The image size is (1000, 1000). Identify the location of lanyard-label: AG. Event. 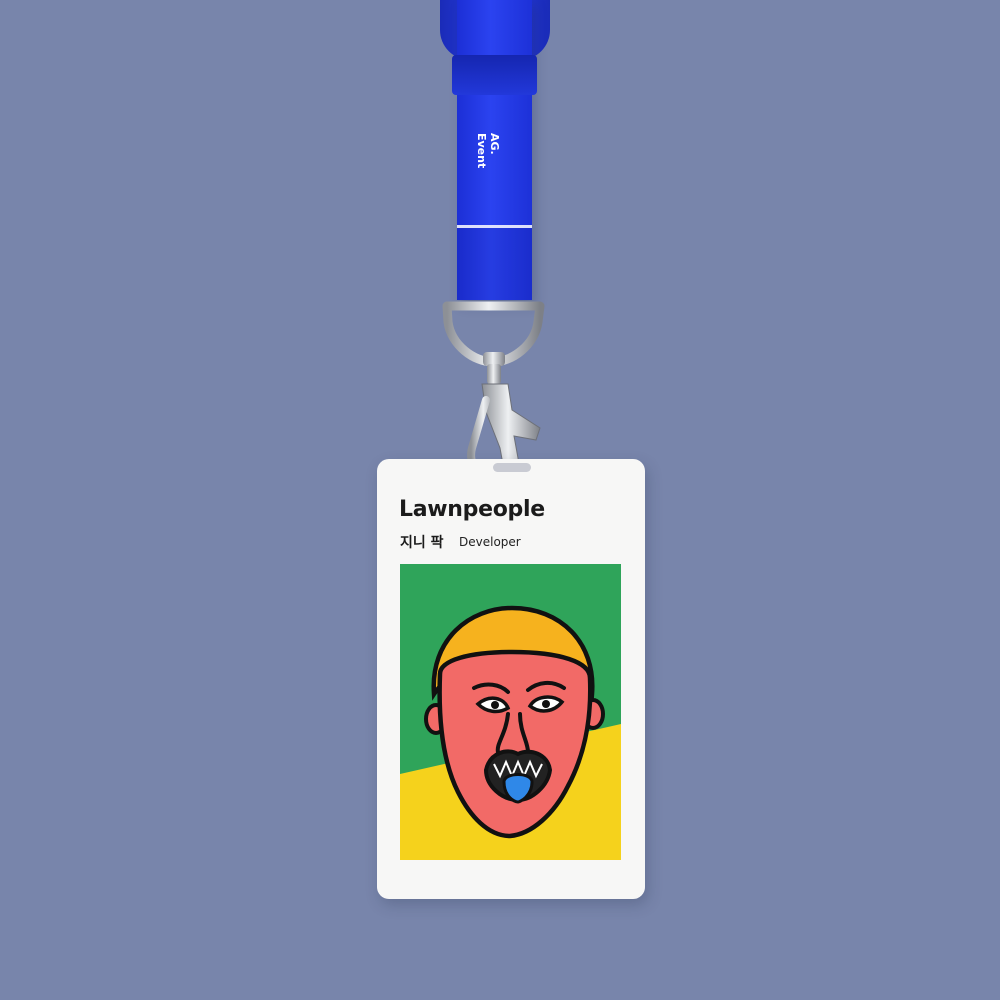
(488, 163).